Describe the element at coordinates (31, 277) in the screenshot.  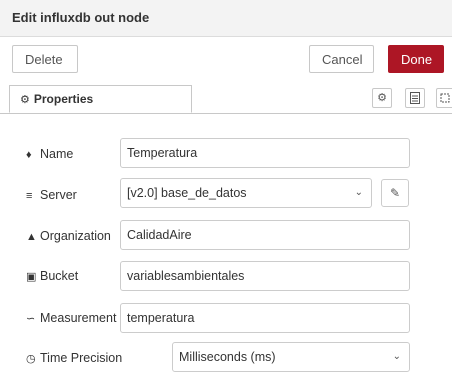
I see `database-icon: ▣` at that location.